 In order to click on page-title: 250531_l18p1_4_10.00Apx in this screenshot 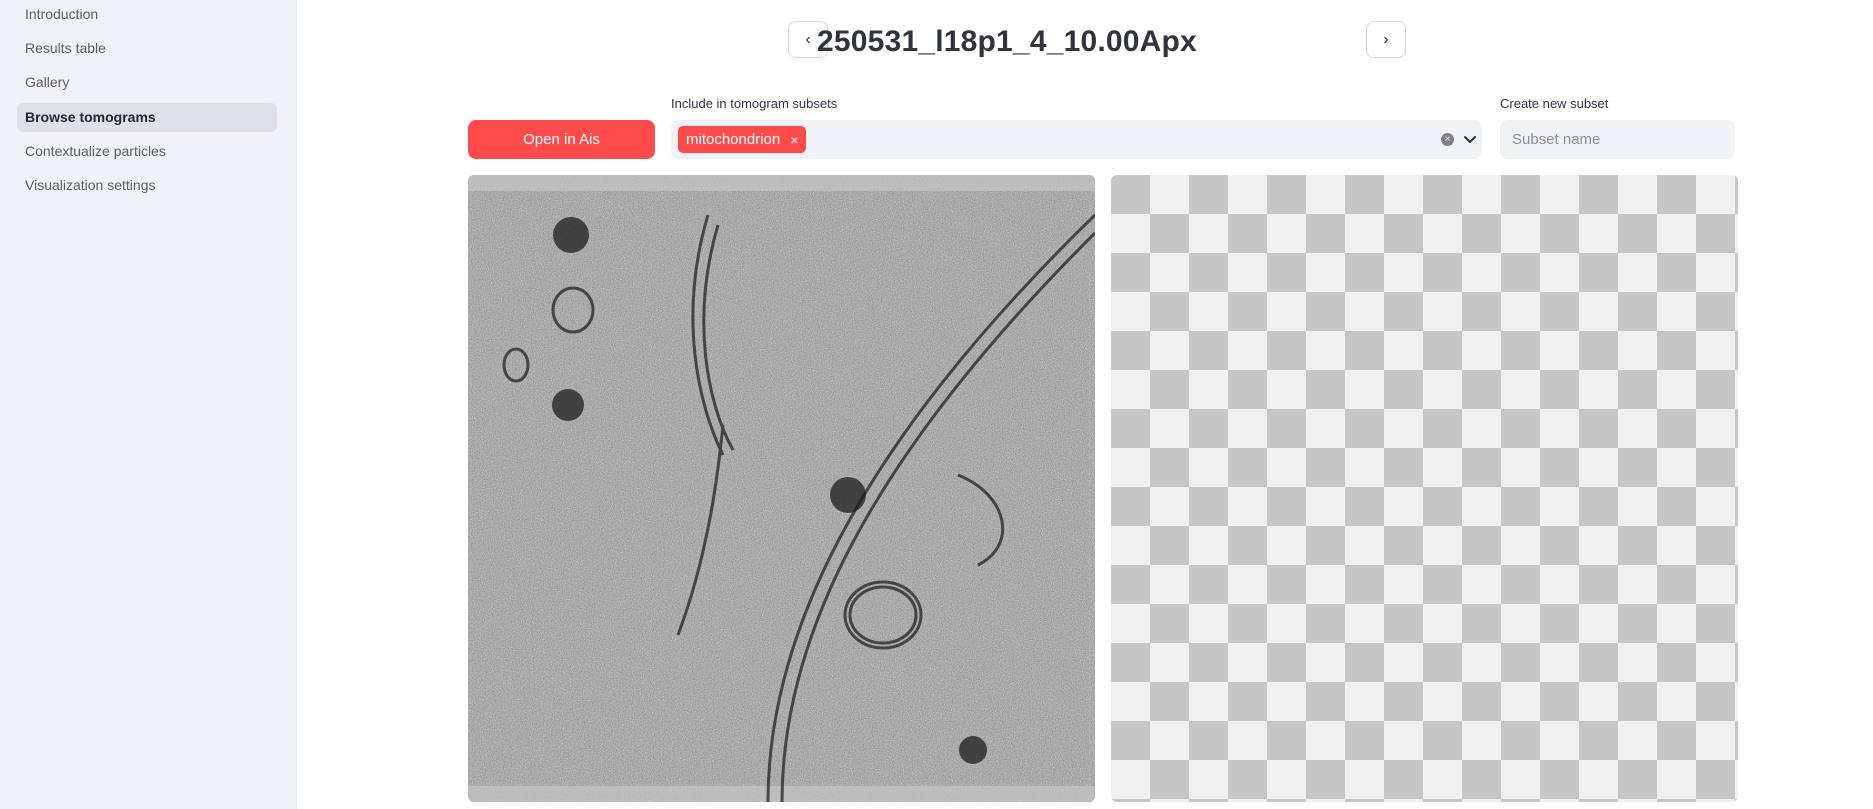, I will do `click(1007, 41)`.